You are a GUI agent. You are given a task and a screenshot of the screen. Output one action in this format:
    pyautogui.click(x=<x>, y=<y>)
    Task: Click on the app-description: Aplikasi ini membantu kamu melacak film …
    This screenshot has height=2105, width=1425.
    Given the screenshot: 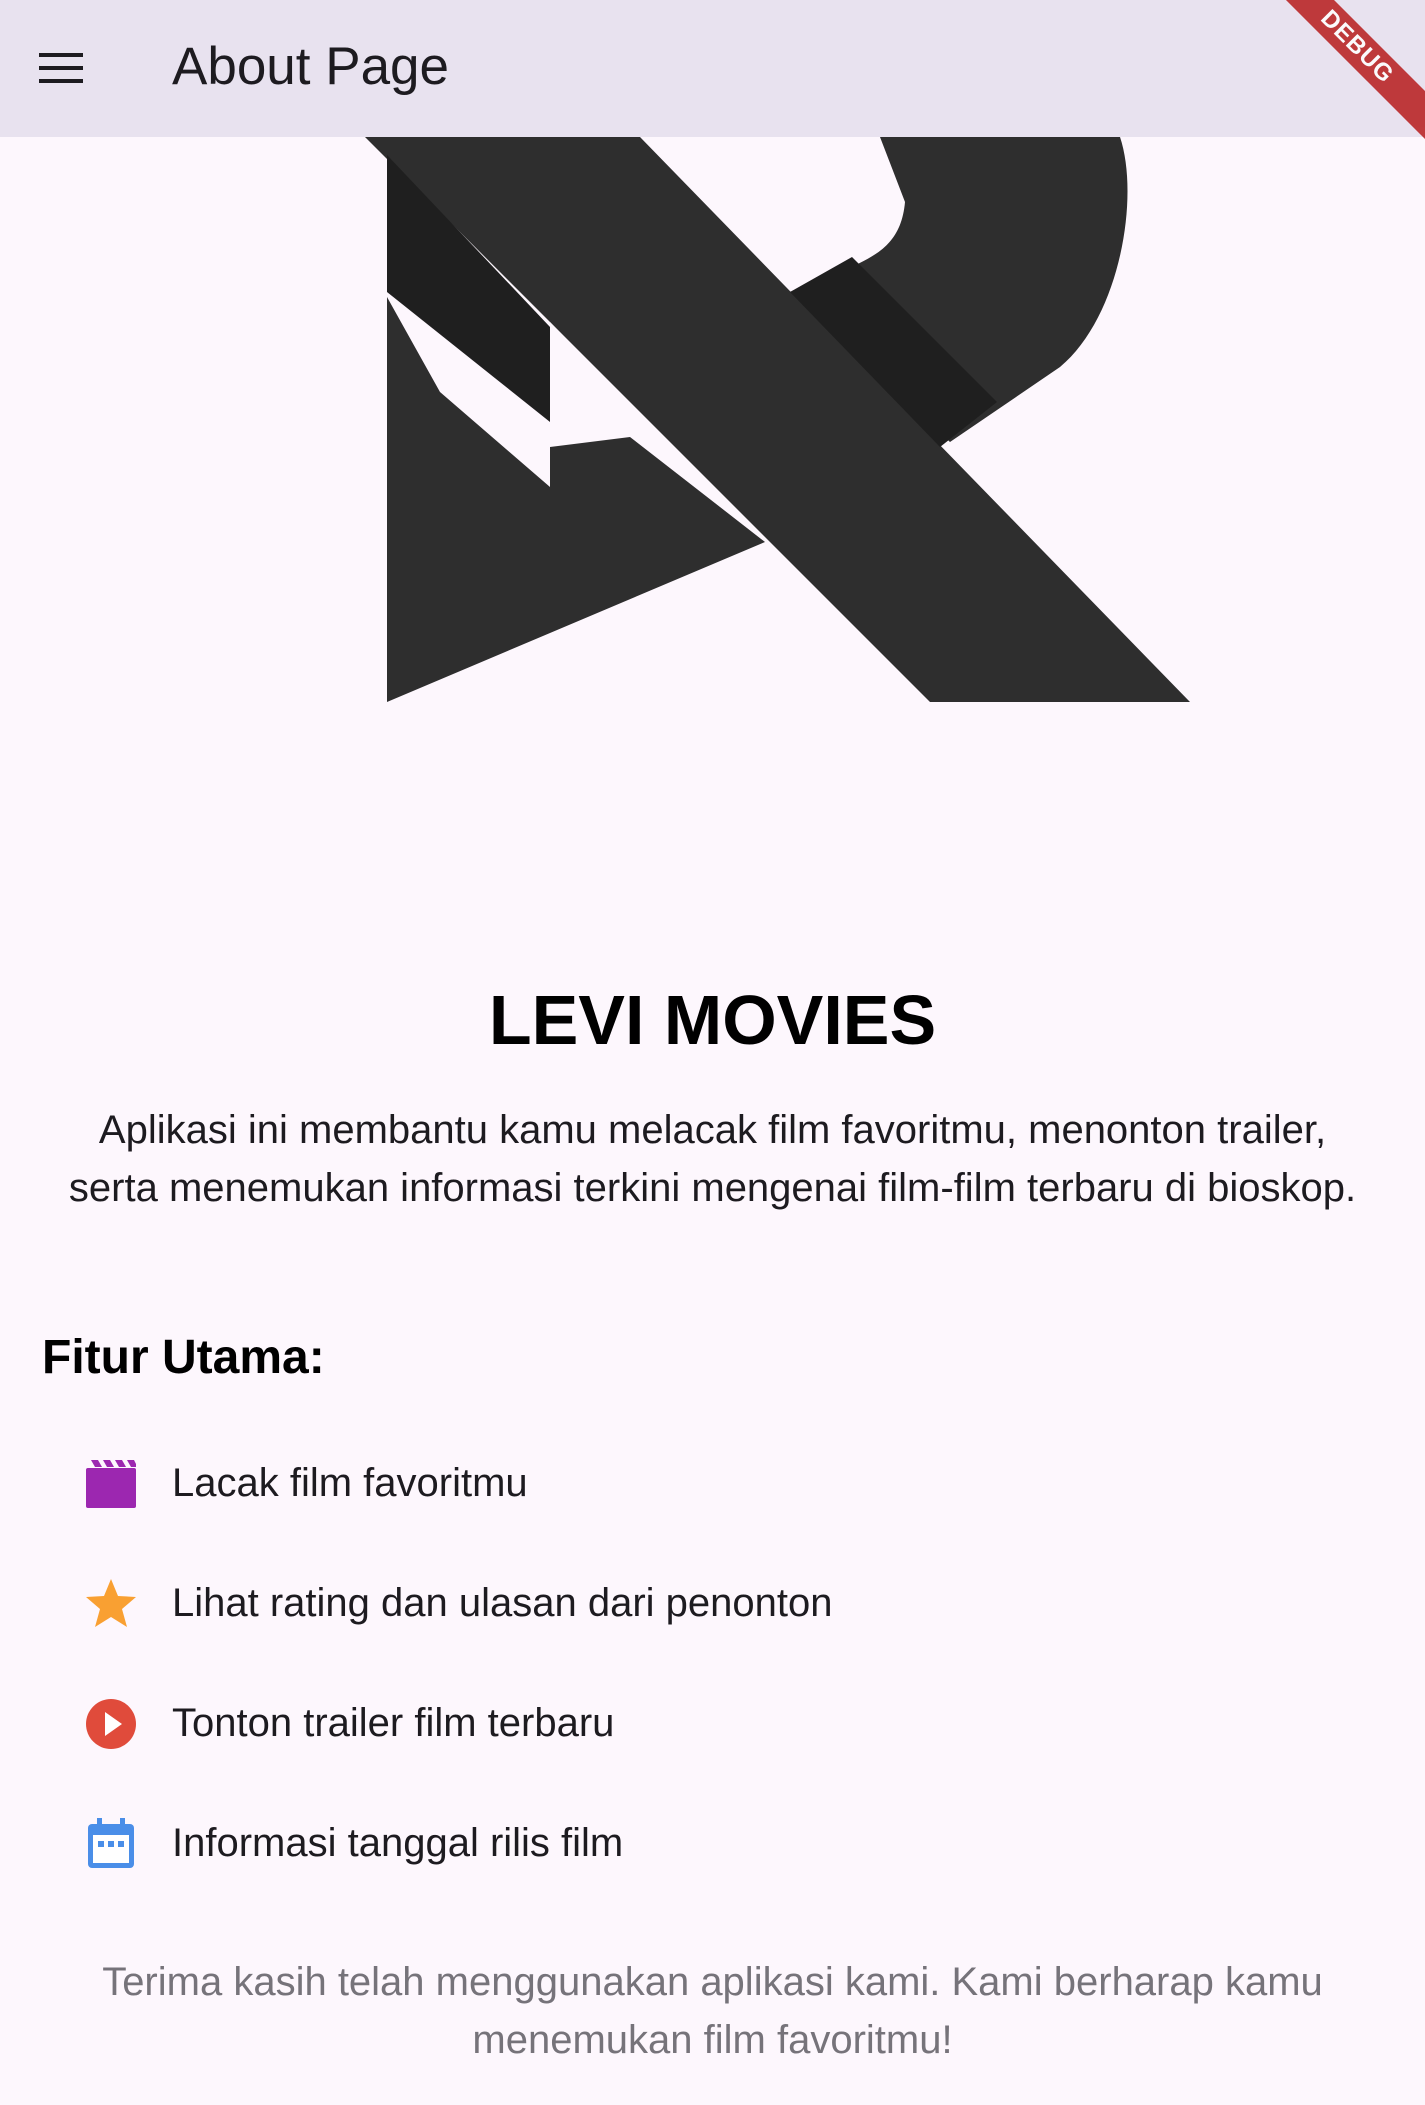 What is the action you would take?
    pyautogui.click(x=712, y=1159)
    